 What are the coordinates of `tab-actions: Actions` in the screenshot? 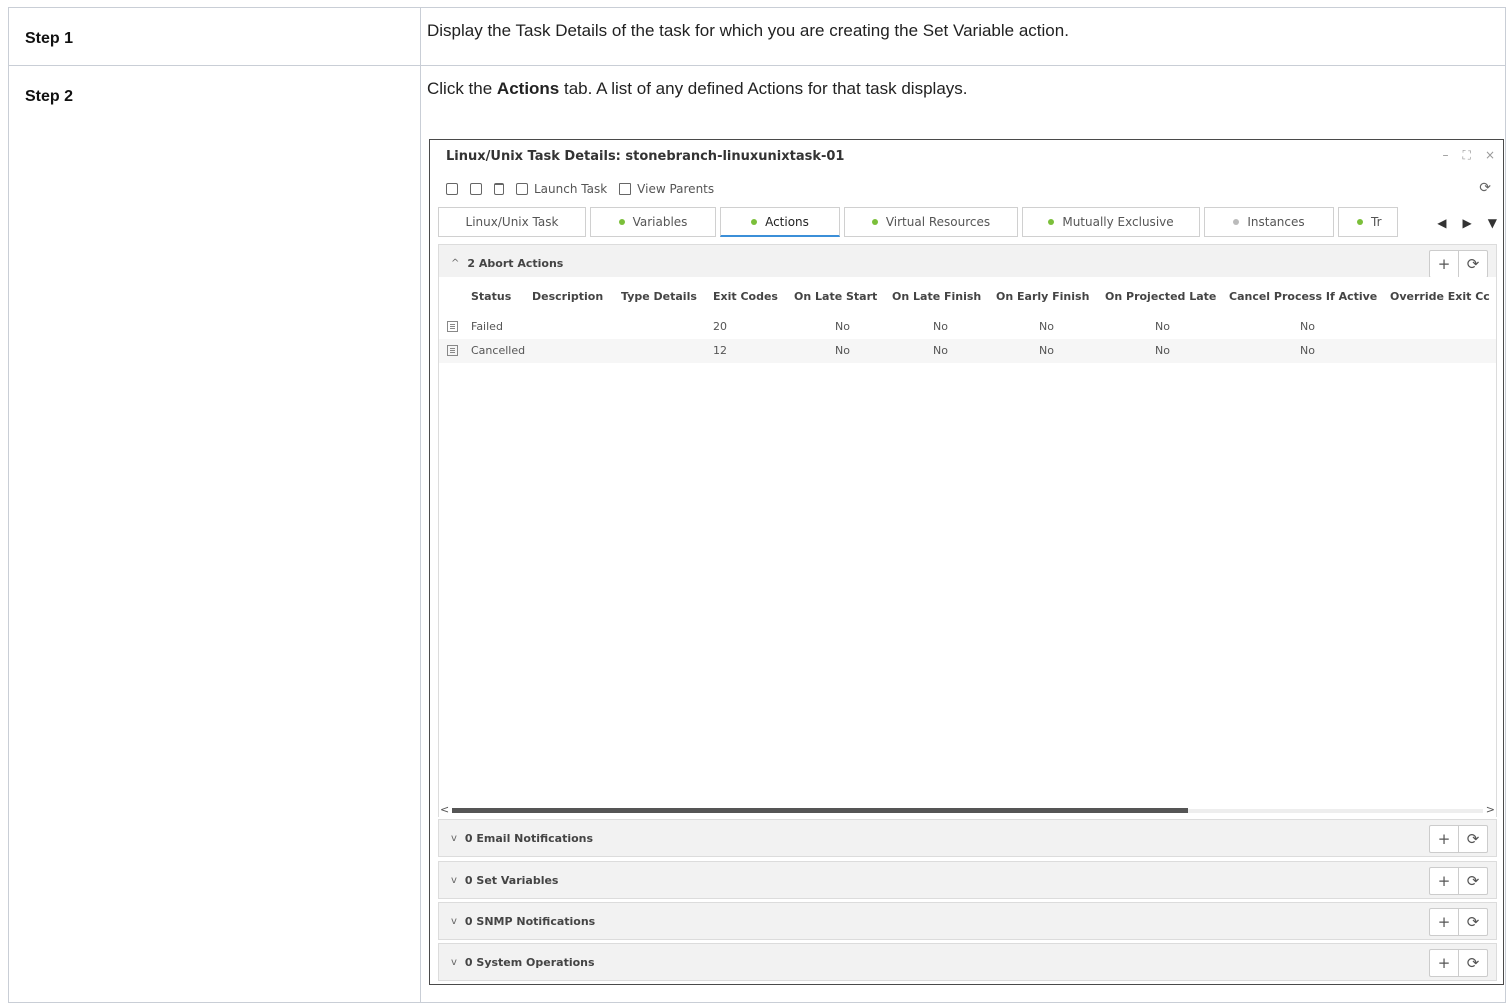 It's located at (780, 222).